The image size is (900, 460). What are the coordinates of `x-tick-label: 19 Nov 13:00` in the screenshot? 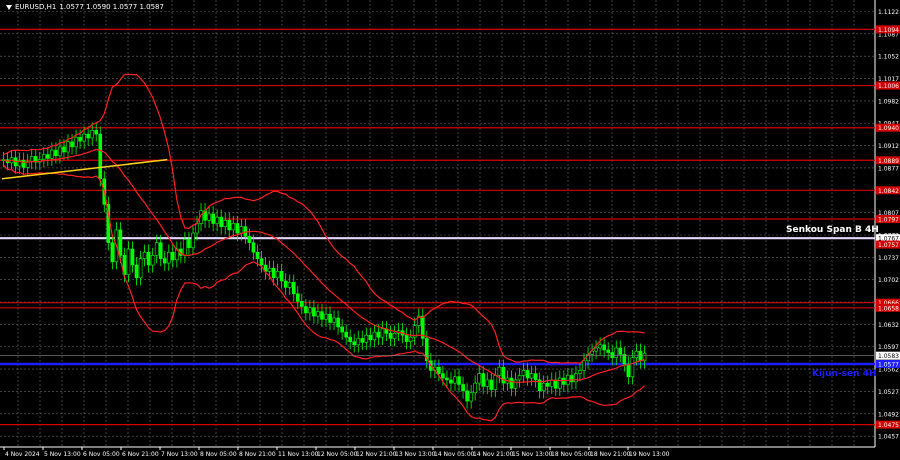 It's located at (649, 454).